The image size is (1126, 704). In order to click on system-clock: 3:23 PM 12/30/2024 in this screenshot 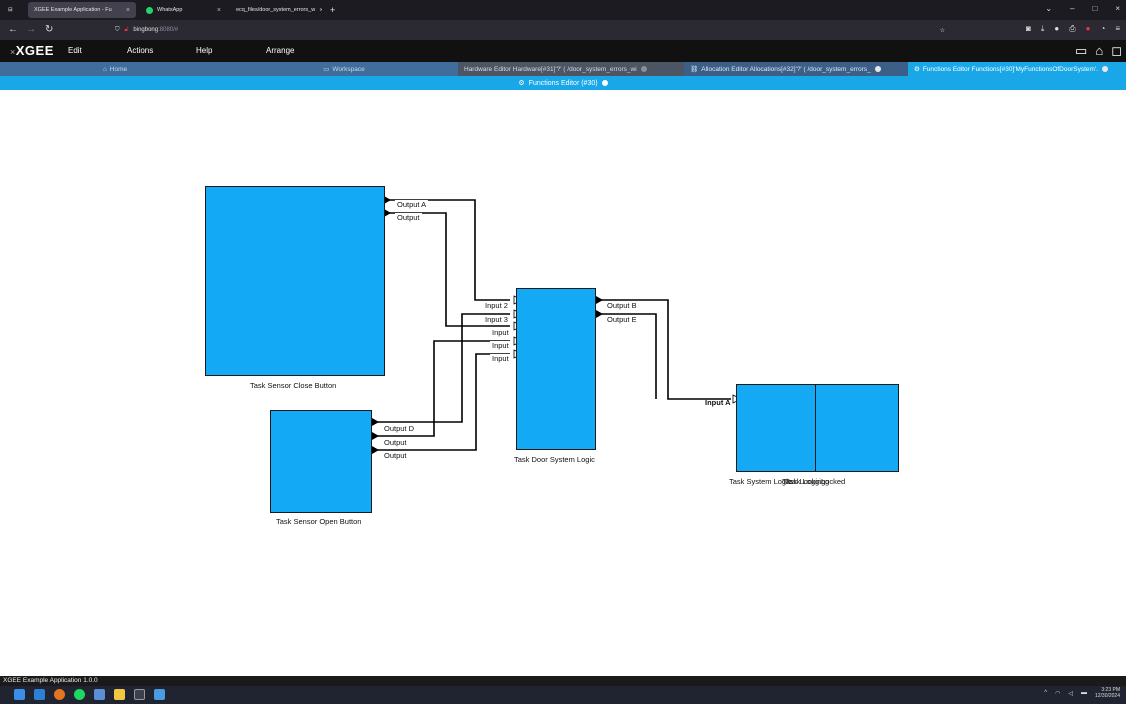, I will do `click(1107, 693)`.